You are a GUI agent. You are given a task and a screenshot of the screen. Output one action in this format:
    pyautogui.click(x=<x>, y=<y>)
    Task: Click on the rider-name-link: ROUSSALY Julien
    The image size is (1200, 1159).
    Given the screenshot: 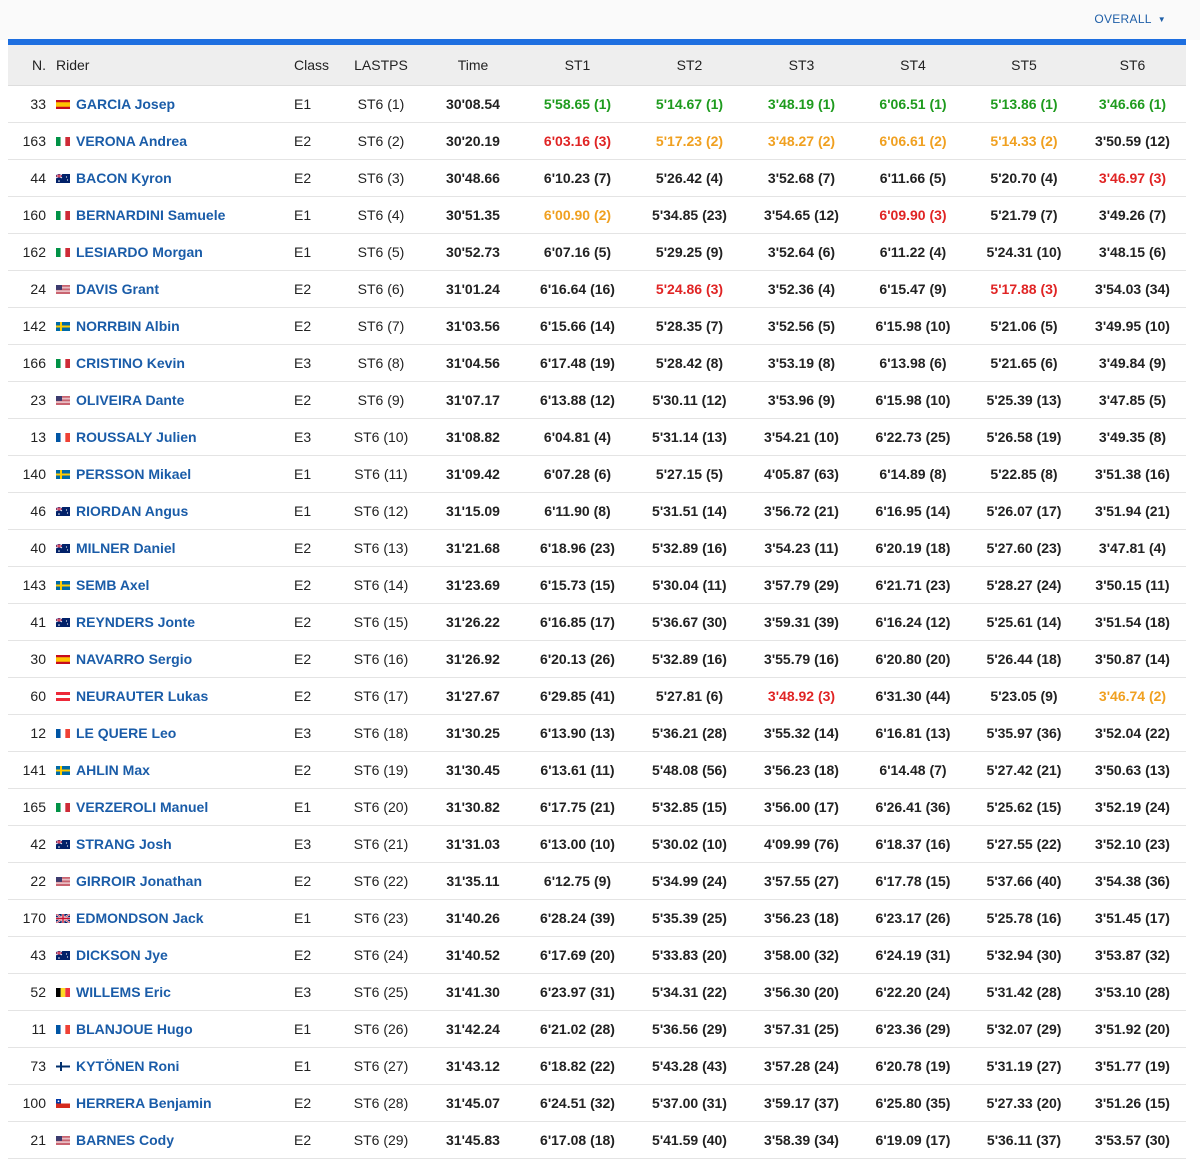 What is the action you would take?
    pyautogui.click(x=136, y=437)
    